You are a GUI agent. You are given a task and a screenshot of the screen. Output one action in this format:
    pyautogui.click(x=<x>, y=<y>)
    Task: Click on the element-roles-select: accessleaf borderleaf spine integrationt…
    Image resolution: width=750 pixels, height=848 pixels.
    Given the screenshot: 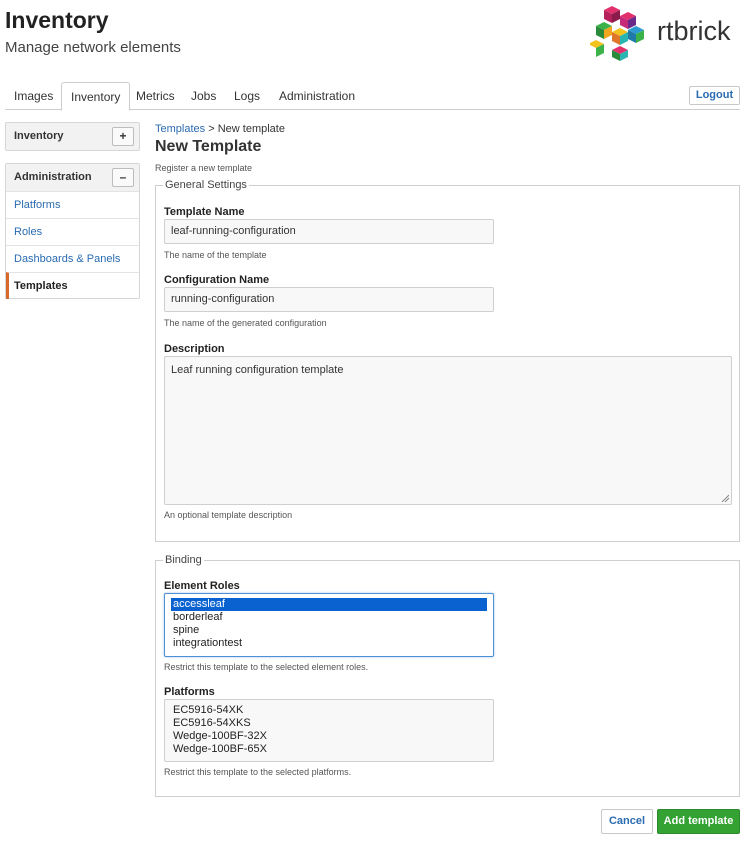 What is the action you would take?
    pyautogui.click(x=329, y=625)
    